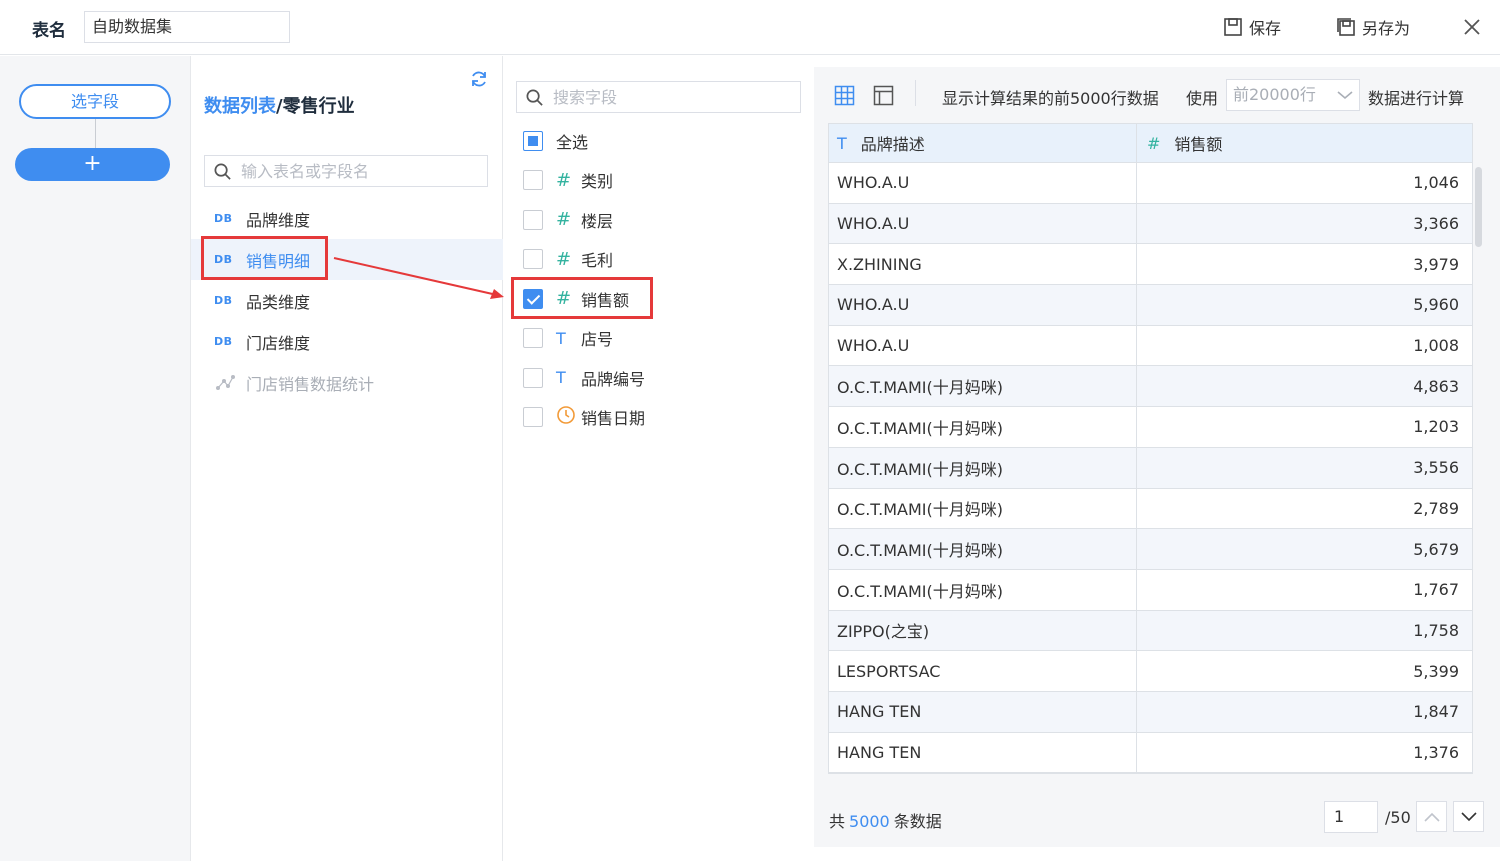  Describe the element at coordinates (983, 143) in the screenshot. I see `column-header-brand: T 品牌描述` at that location.